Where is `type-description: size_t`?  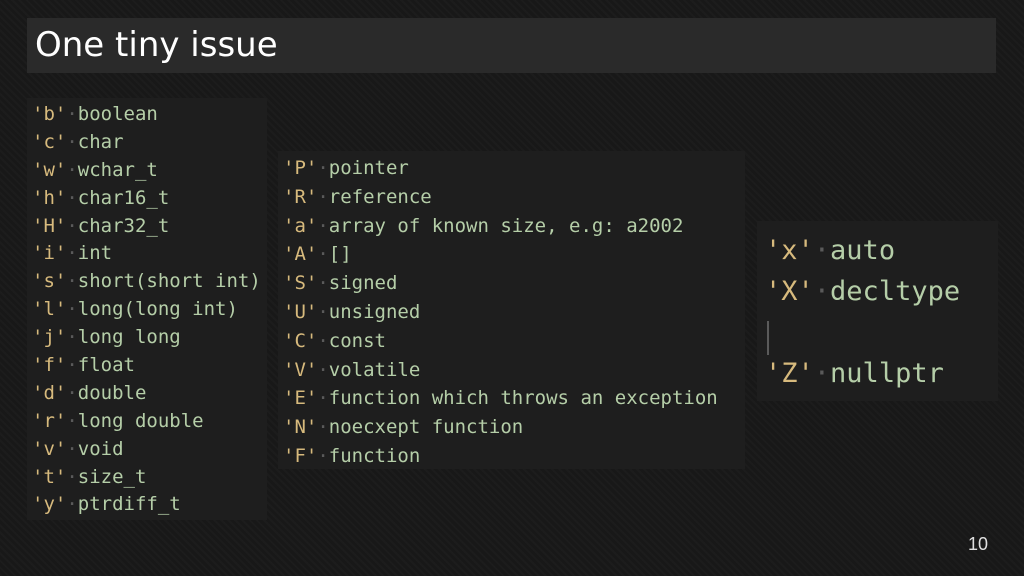 type-description: size_t is located at coordinates (112, 476).